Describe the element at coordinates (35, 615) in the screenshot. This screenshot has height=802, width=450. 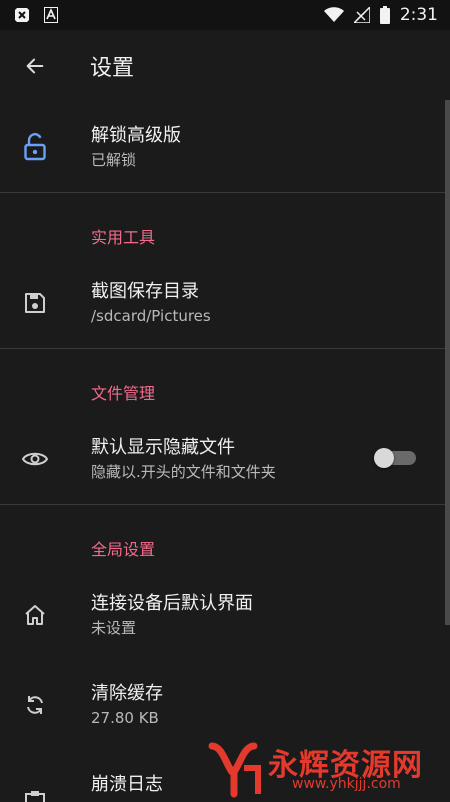
I see `home-icon` at that location.